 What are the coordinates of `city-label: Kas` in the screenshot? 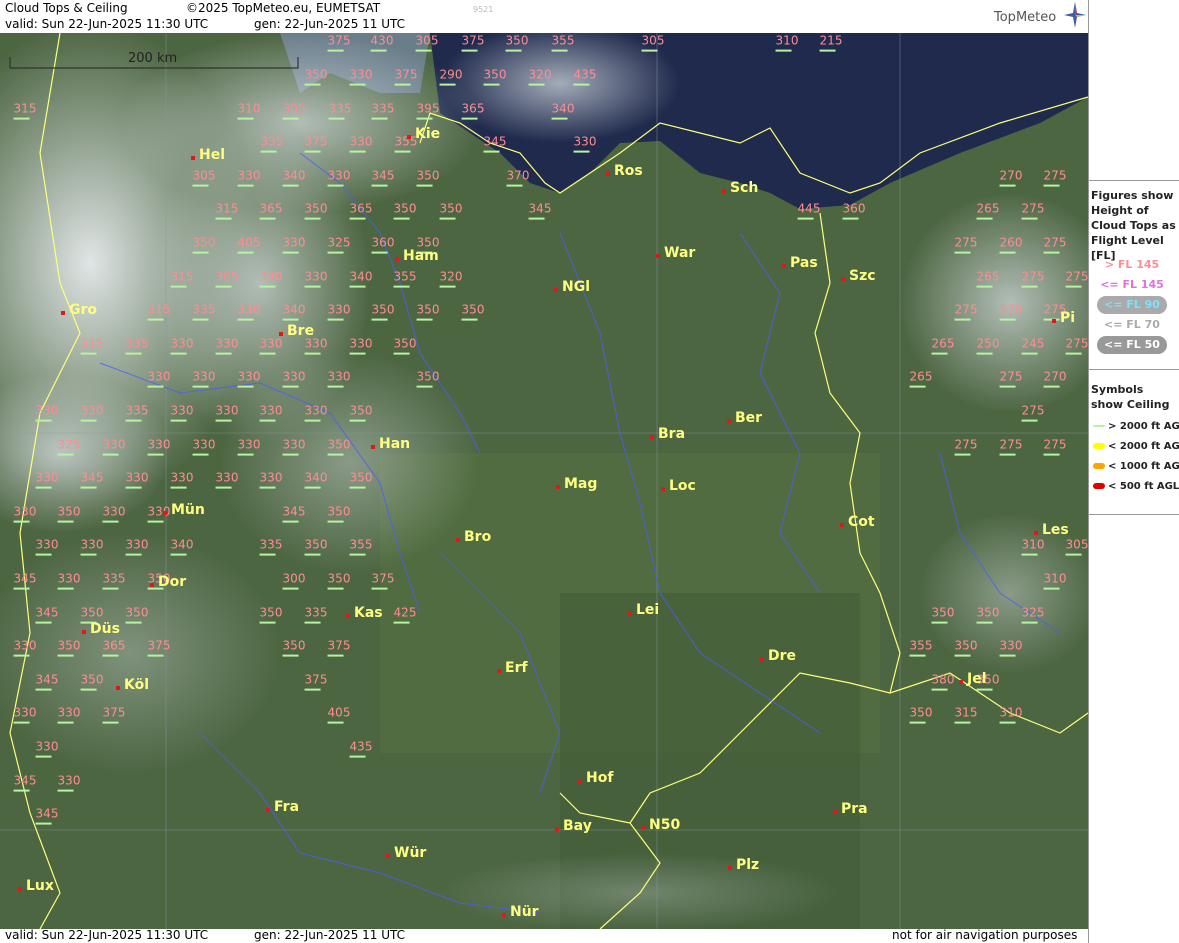 It's located at (364, 613).